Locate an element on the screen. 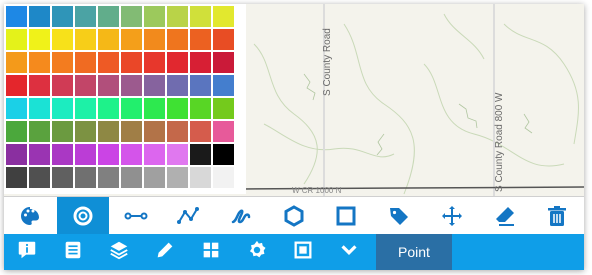  rectangle-tool-button is located at coordinates (346, 216).